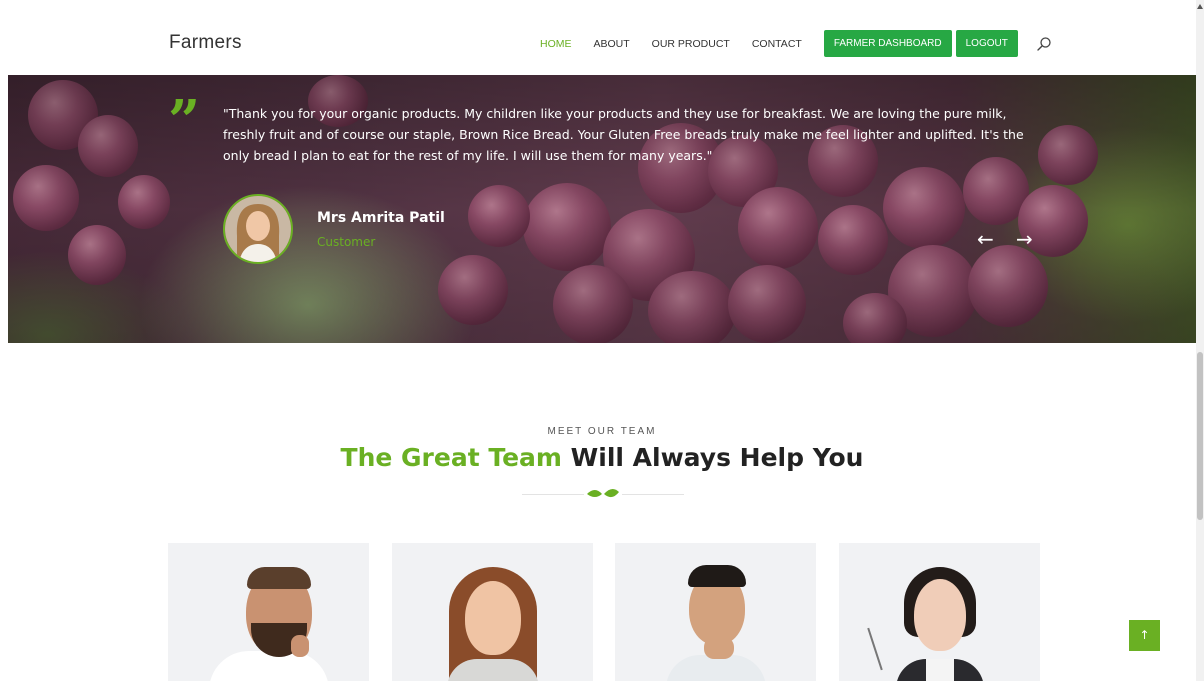  I want to click on page-scrollbar, so click(1200, 340).